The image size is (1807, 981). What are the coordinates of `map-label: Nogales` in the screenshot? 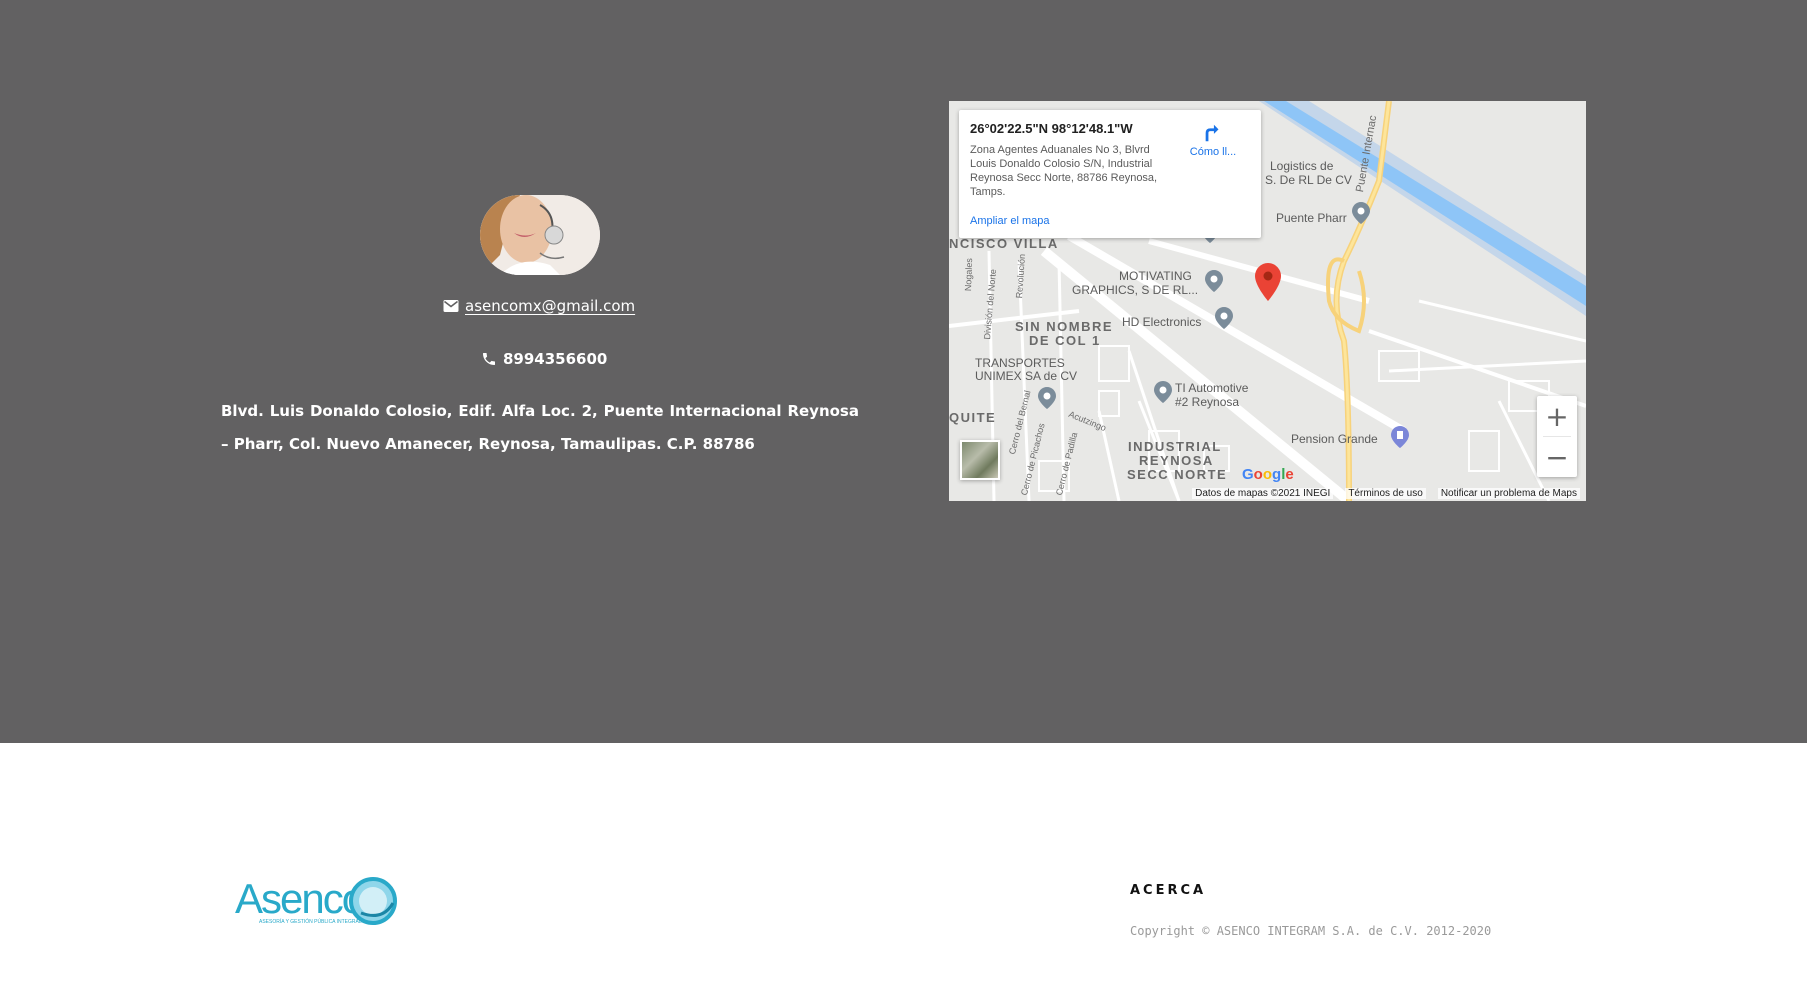 It's located at (969, 274).